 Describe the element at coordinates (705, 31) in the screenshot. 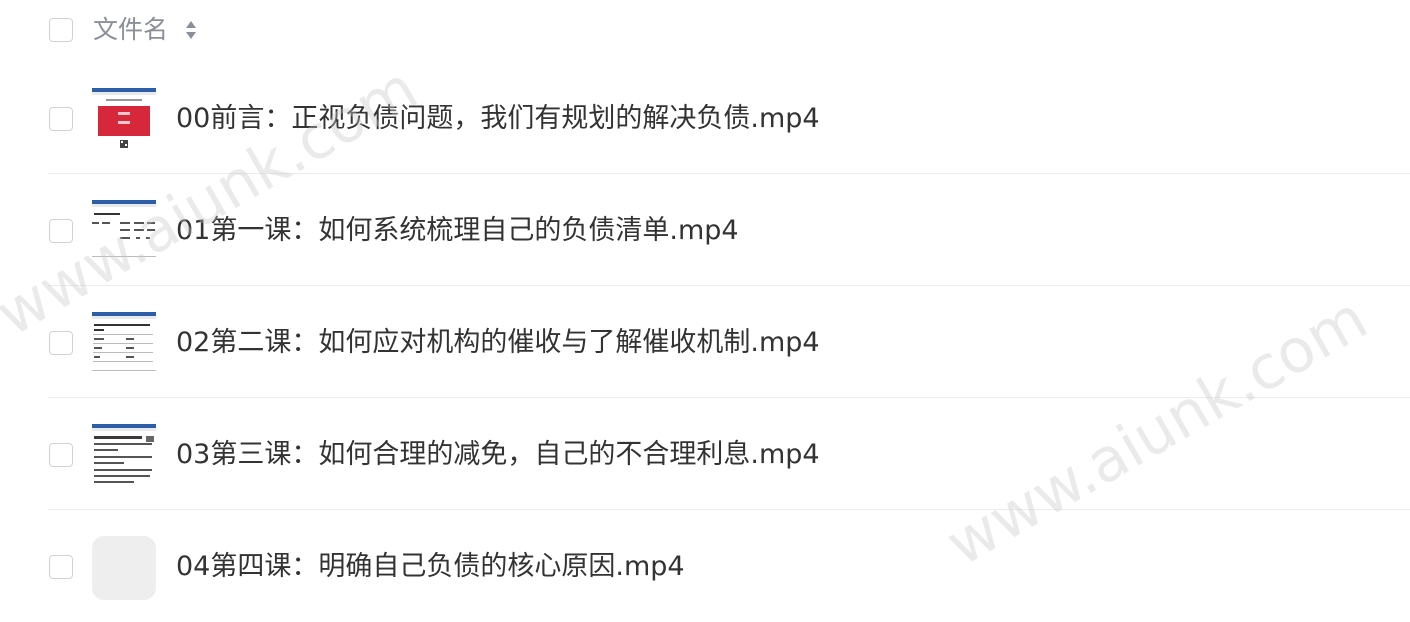

I see `list-header: 文件名` at that location.